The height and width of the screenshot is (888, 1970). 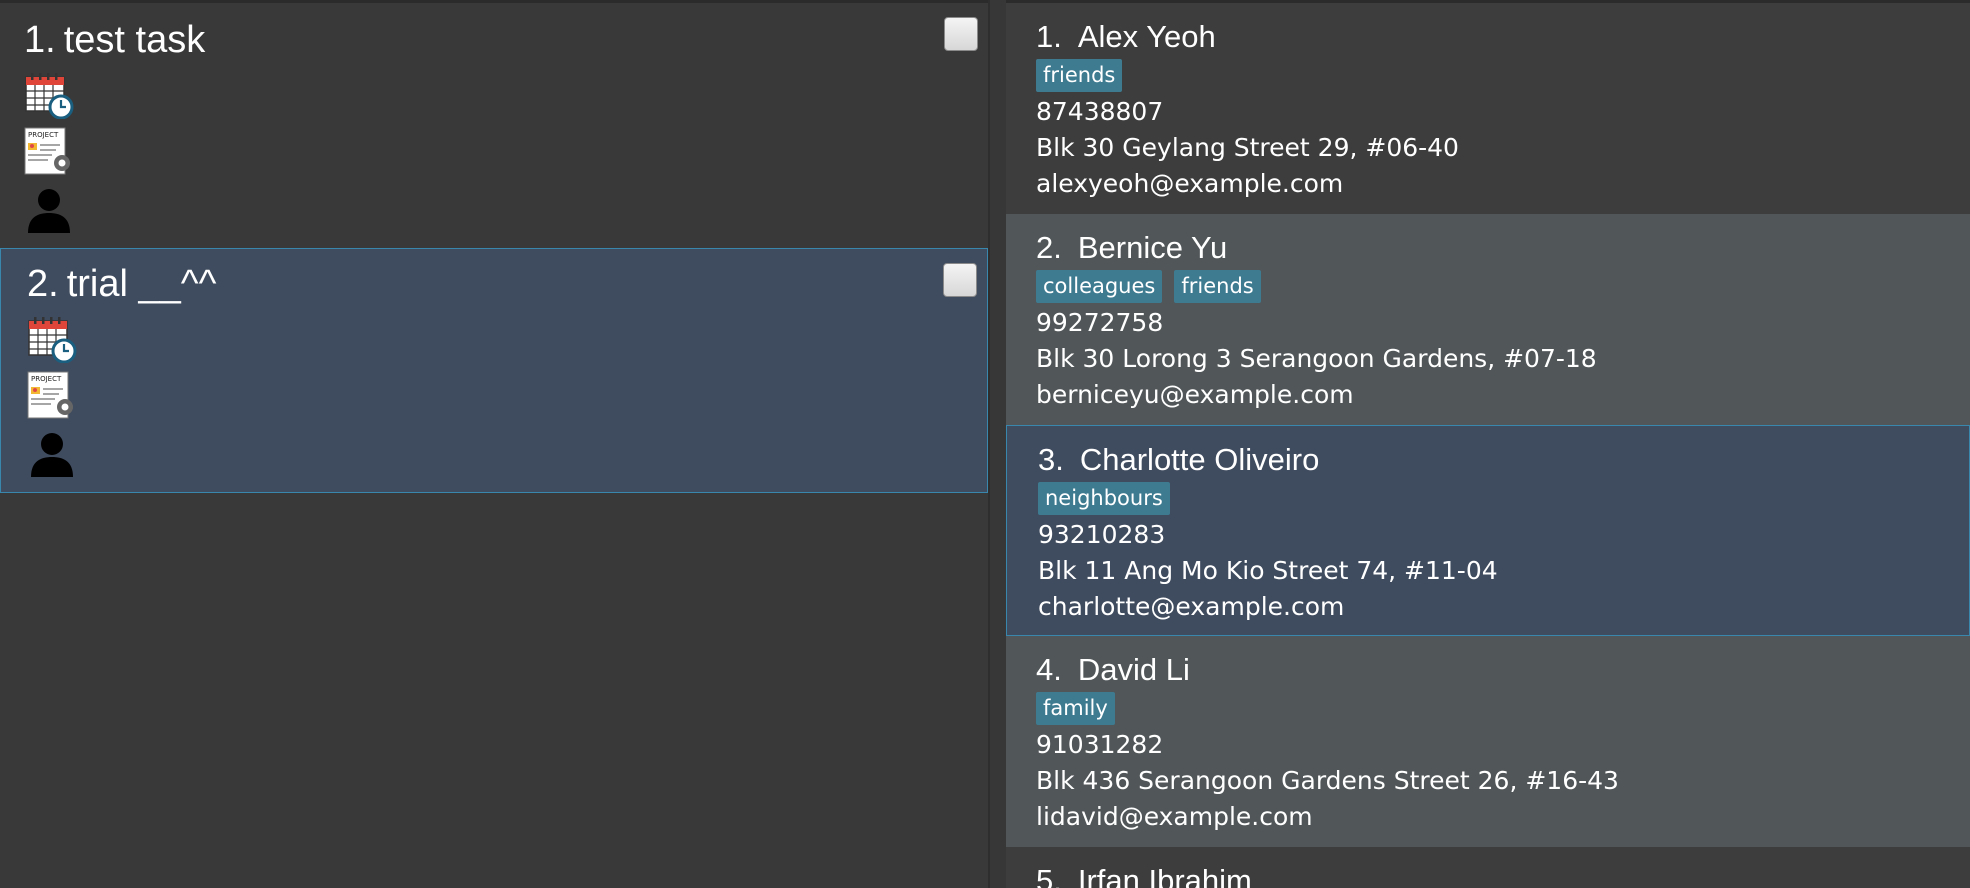 What do you see at coordinates (494, 125) in the screenshot?
I see `task-card-1: 1. test task PROJECT` at bounding box center [494, 125].